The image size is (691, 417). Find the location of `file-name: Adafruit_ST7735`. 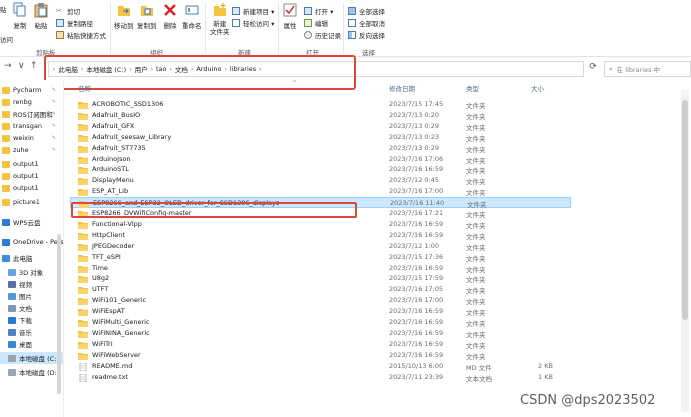

file-name: Adafruit_ST7735 is located at coordinates (119, 147).